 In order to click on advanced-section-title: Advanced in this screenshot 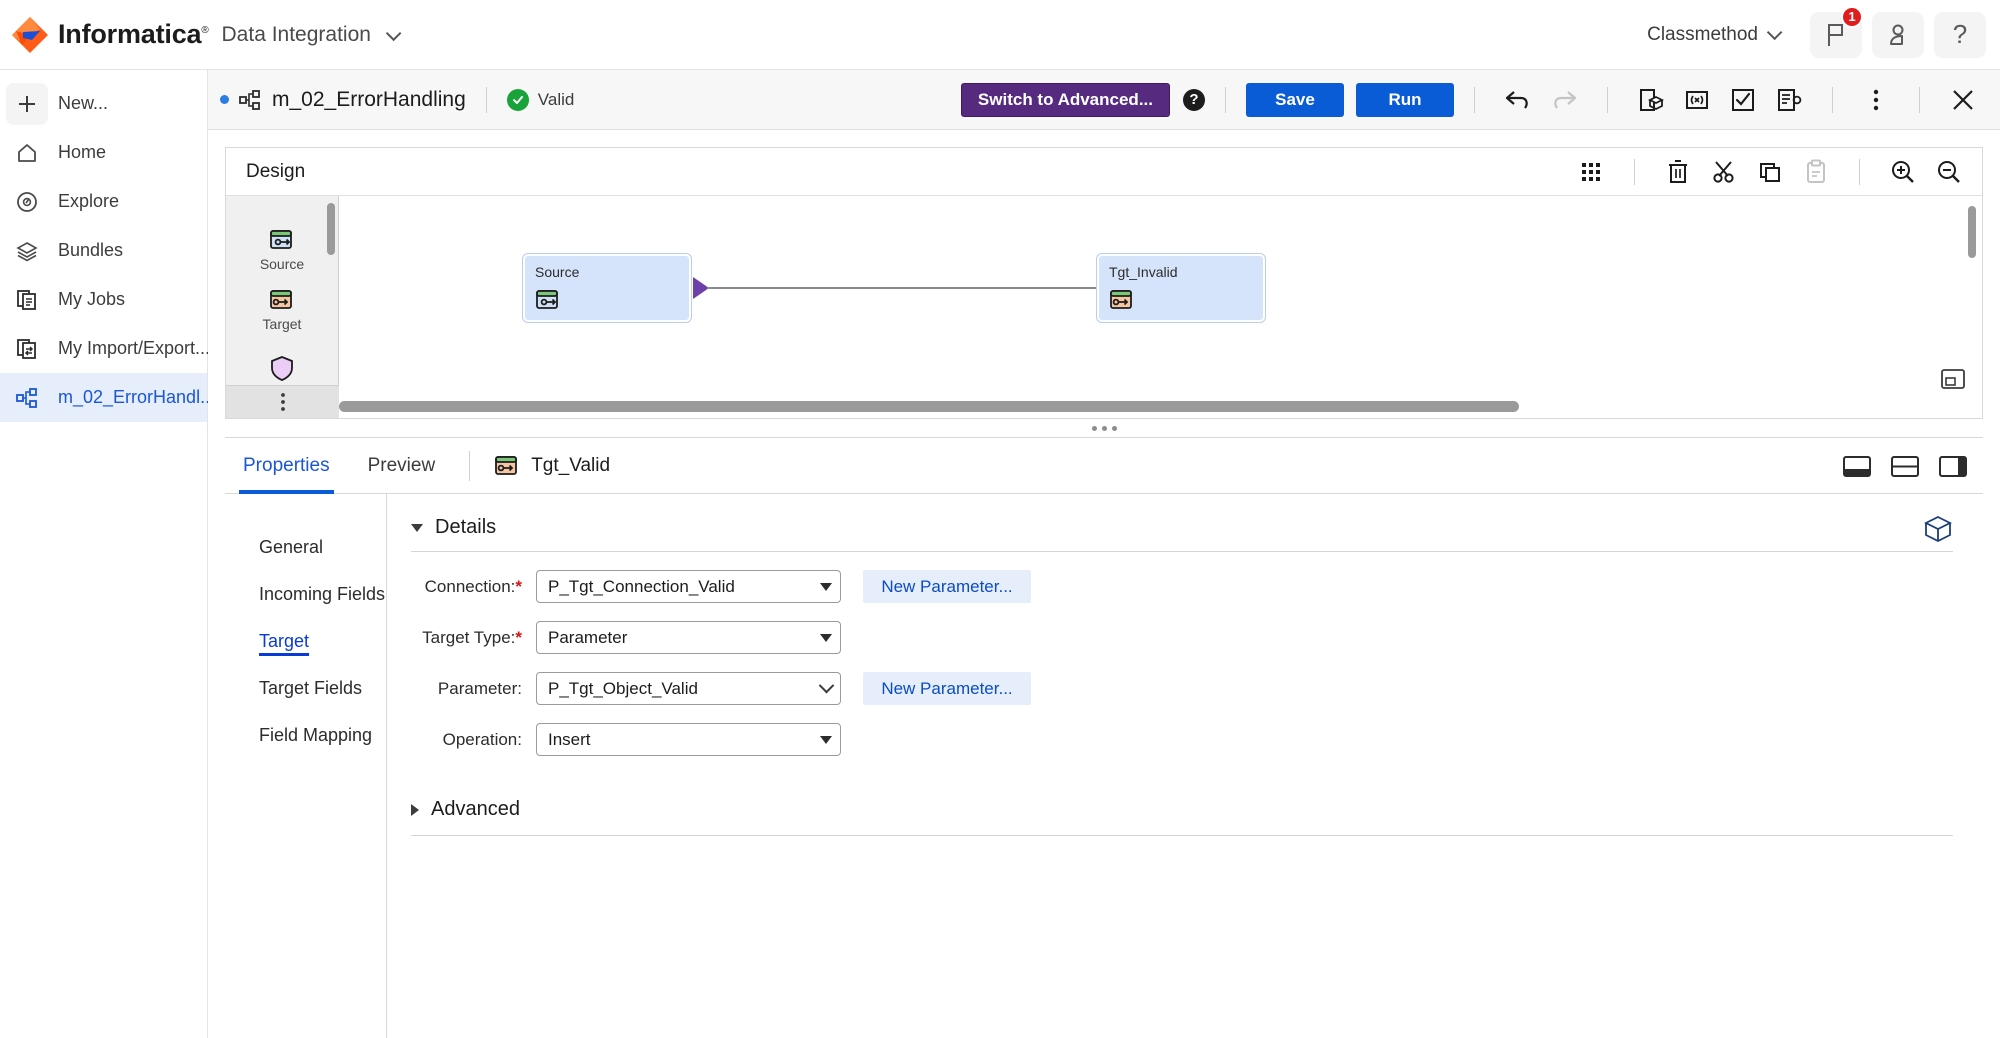, I will do `click(475, 809)`.